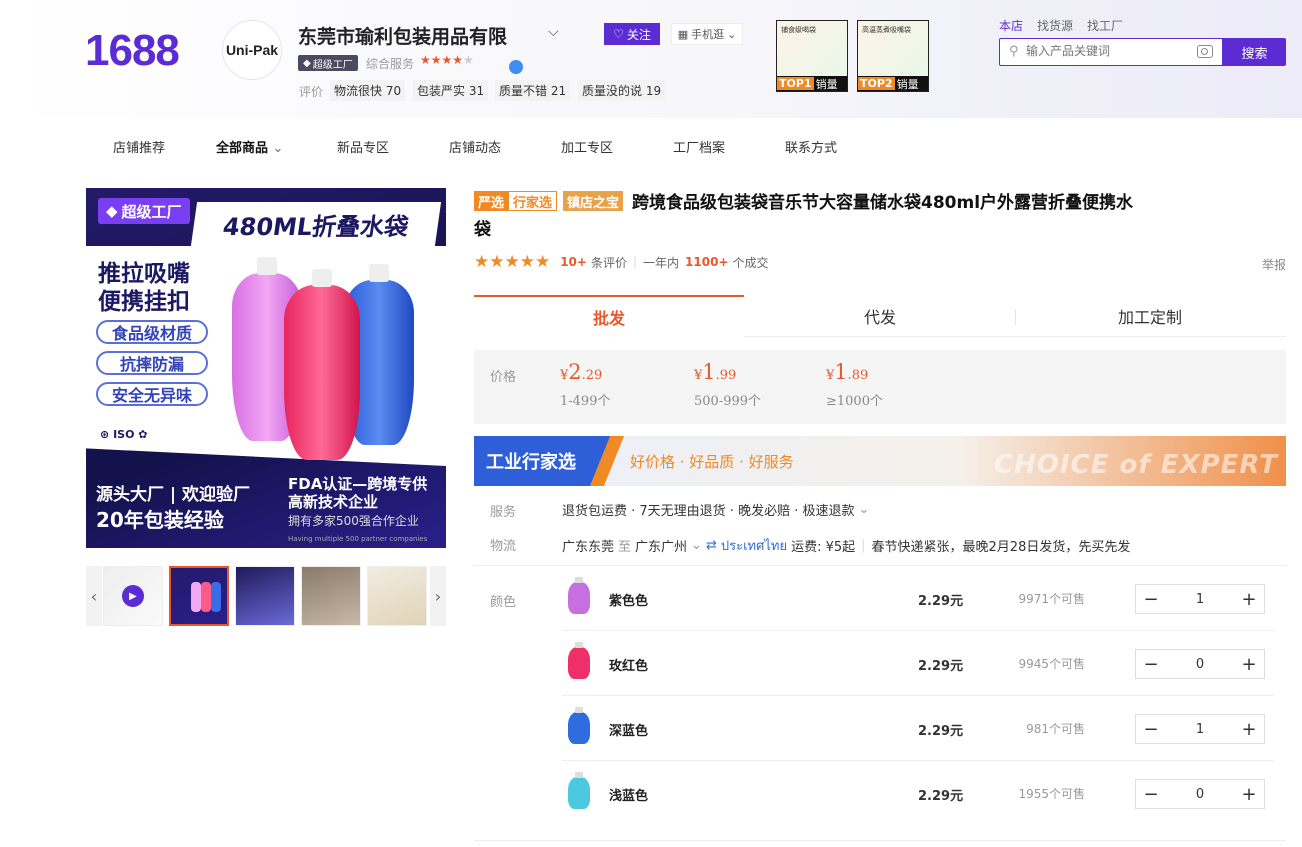  Describe the element at coordinates (1051, 794) in the screenshot. I see `sku-stock: 1955个可售` at that location.